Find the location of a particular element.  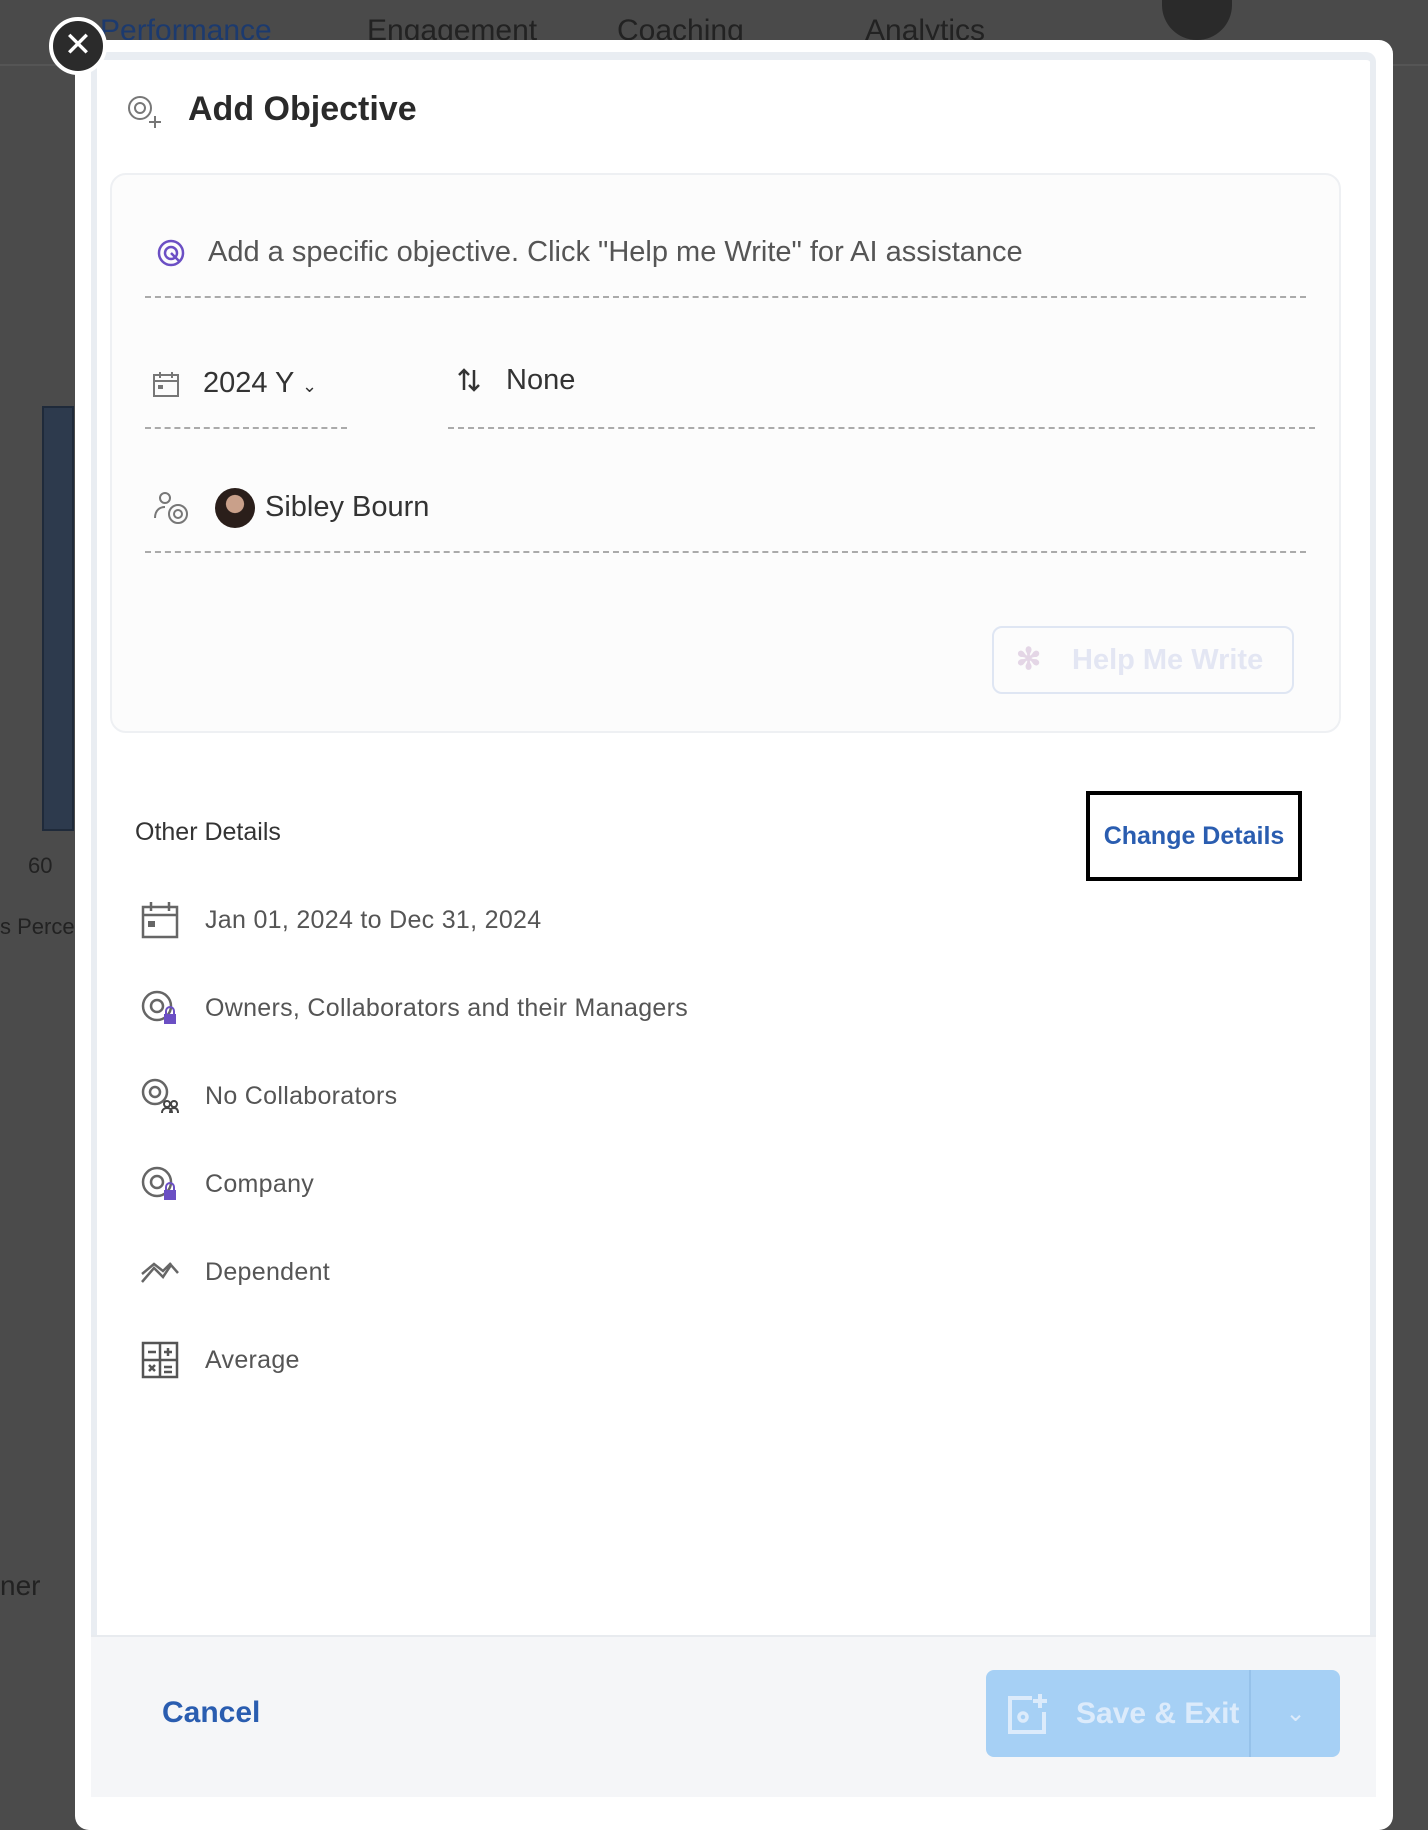

detail-company: Company is located at coordinates (227, 1184).